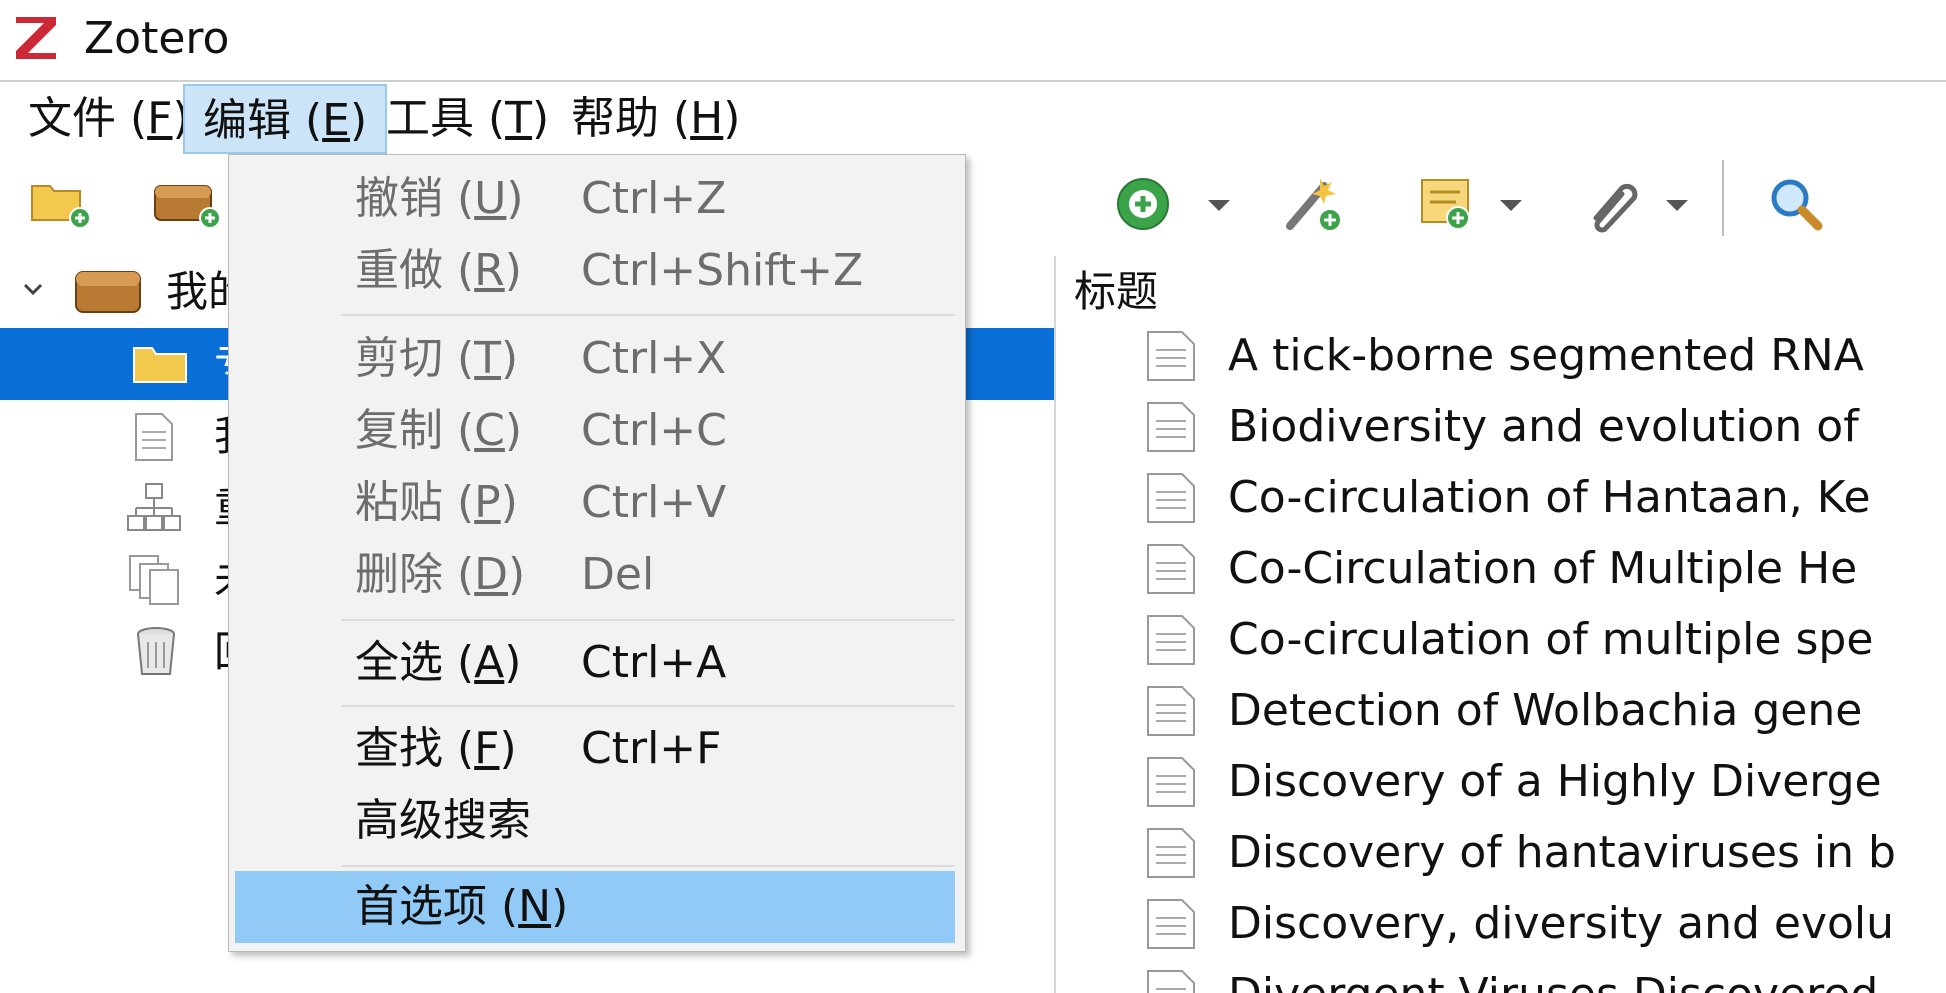 The height and width of the screenshot is (993, 1946). What do you see at coordinates (597, 271) in the screenshot?
I see `menu-item-redo: 重做 (R) Ctrl+Shift+Z` at bounding box center [597, 271].